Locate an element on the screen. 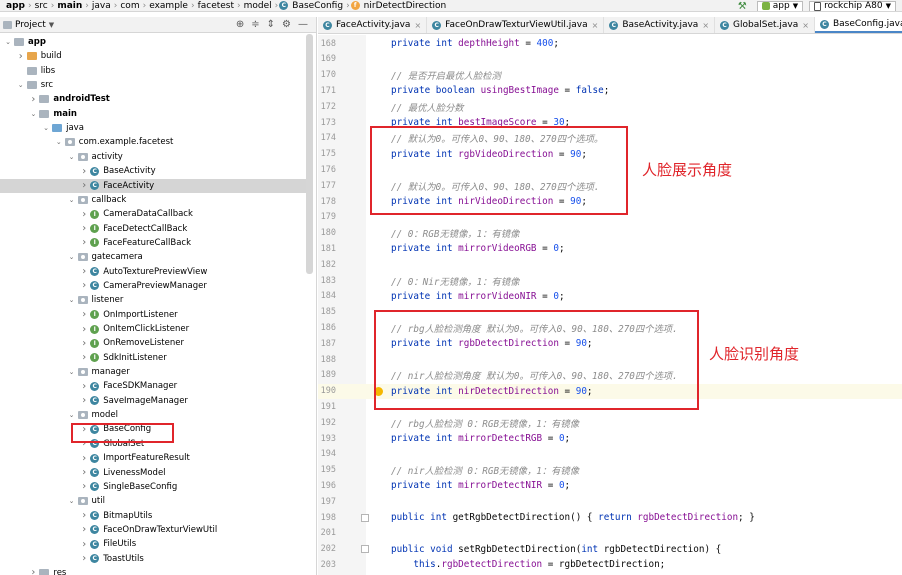  editor-tab: CBaseConfig.java× is located at coordinates (858, 25).